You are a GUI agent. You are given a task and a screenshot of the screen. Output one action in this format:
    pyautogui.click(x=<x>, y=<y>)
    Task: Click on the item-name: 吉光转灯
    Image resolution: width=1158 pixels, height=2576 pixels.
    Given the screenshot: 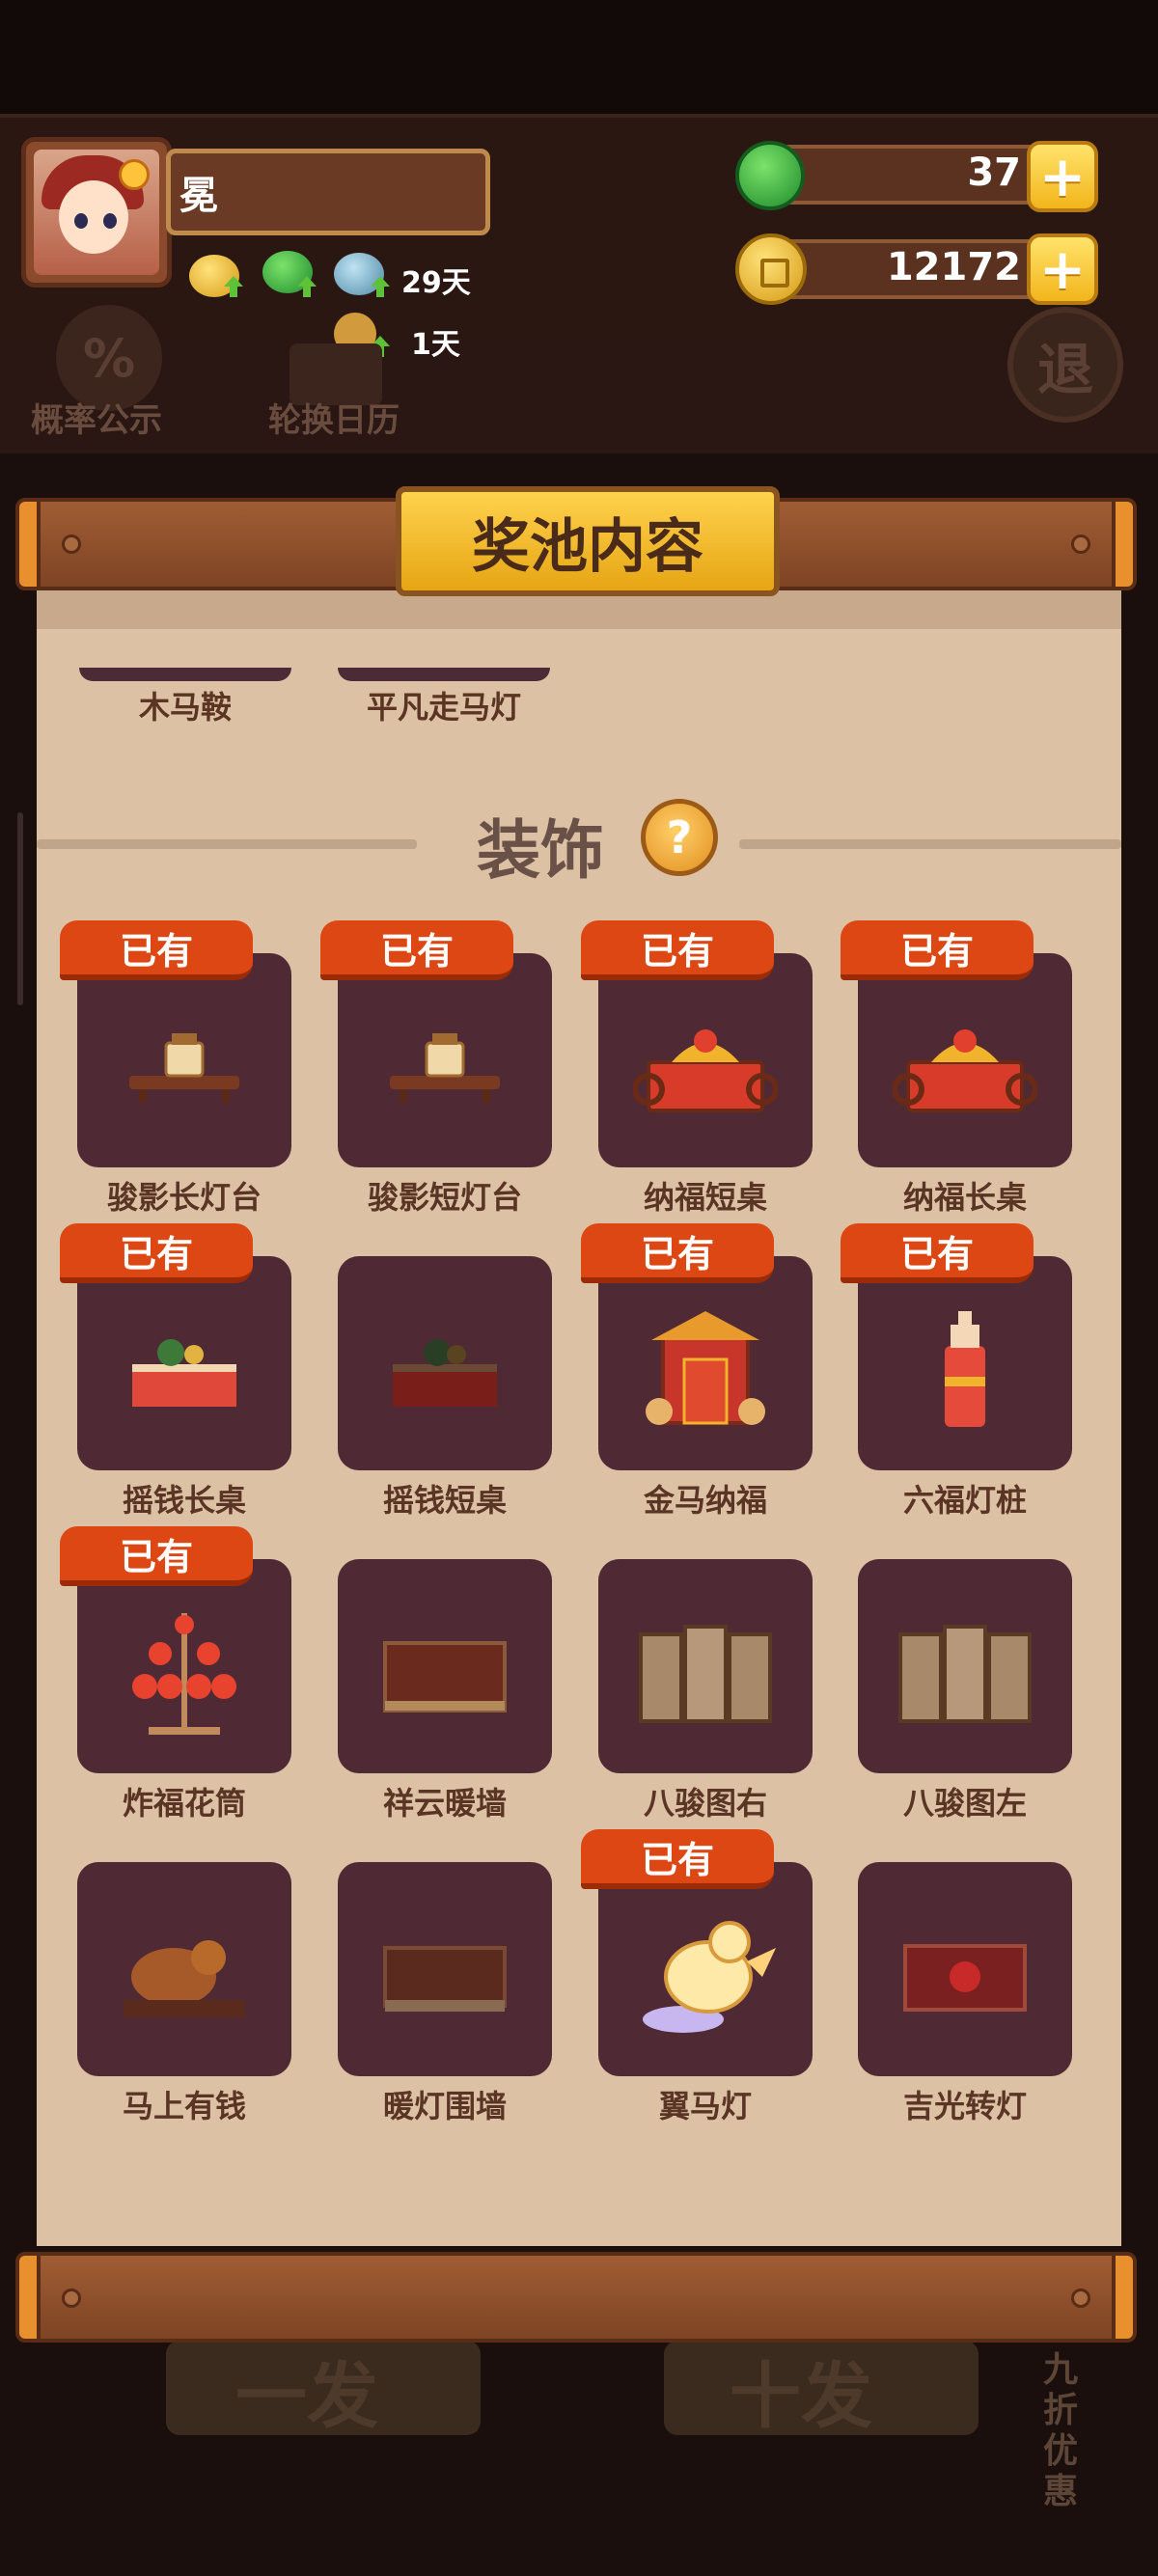 What is the action you would take?
    pyautogui.click(x=964, y=2106)
    